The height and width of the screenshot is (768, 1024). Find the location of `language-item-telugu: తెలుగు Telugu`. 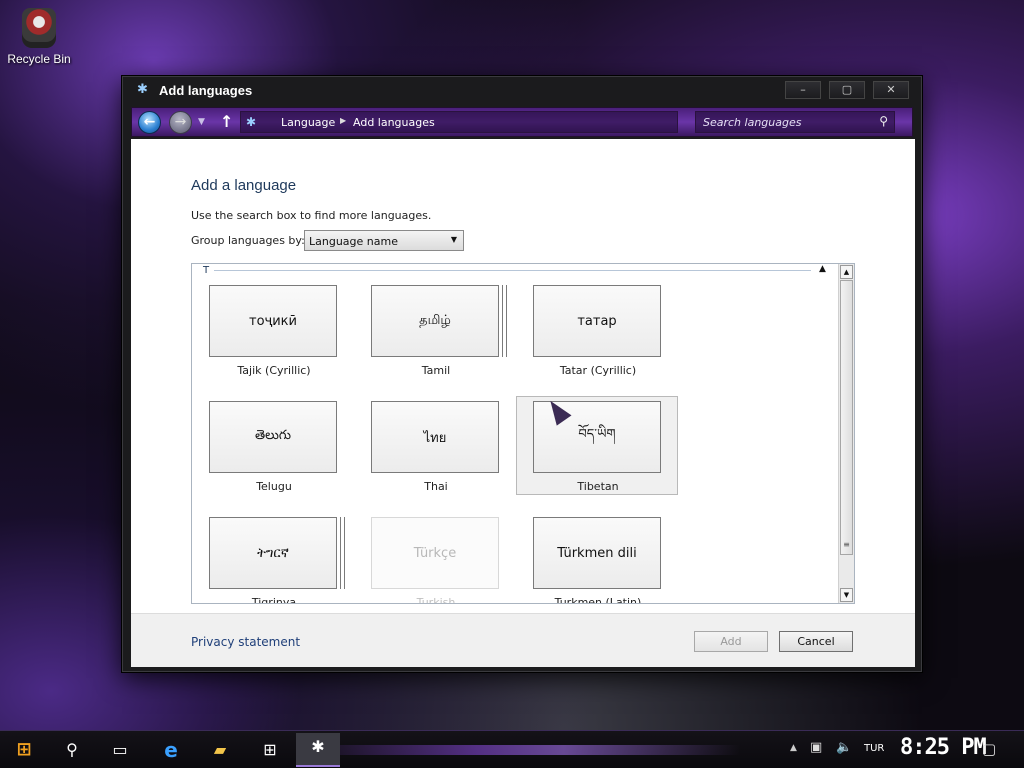

language-item-telugu: తెలుగు Telugu is located at coordinates (274, 446).